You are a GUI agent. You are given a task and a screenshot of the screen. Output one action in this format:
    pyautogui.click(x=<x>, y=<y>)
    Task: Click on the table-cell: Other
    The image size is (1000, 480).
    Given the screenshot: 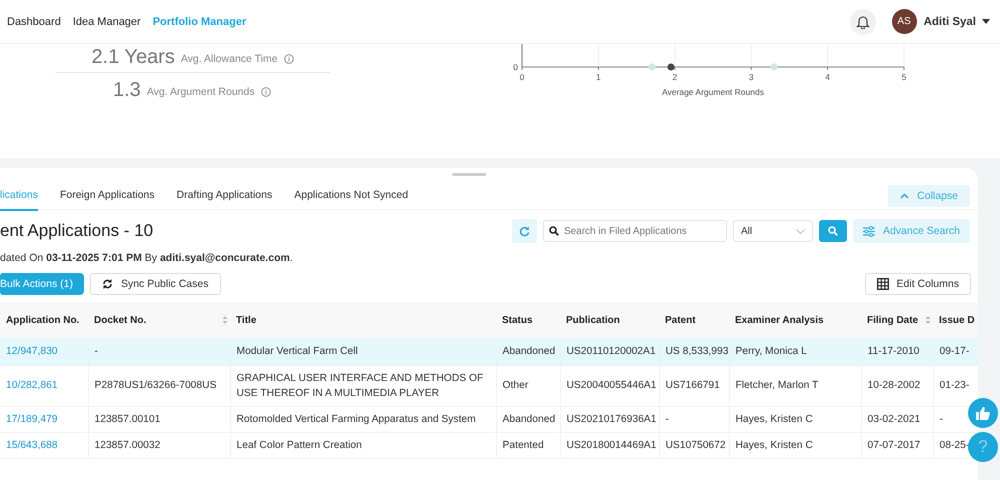 What is the action you would take?
    pyautogui.click(x=528, y=385)
    